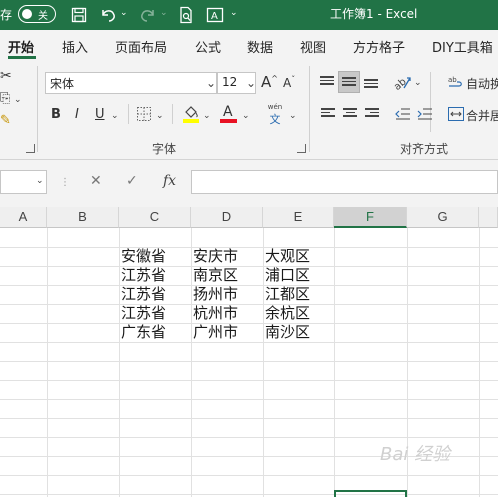  I want to click on cut-icon: ✂, so click(6, 76).